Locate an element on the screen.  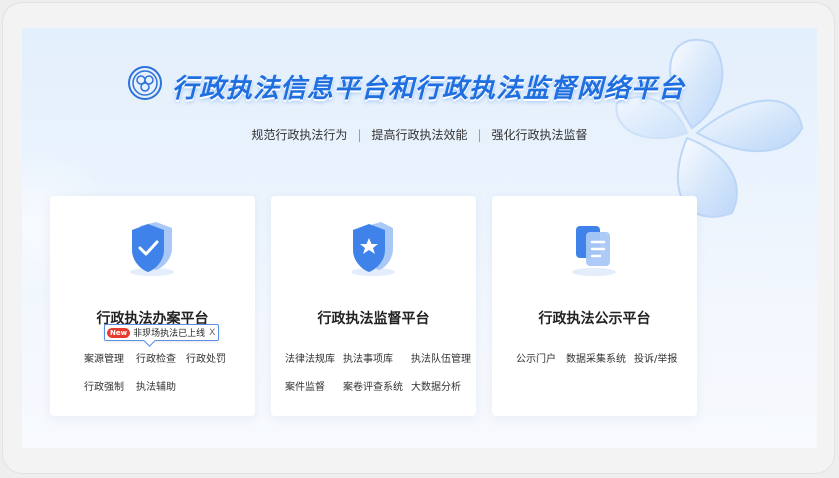
link-case-supervision: 案件监督 is located at coordinates (305, 385).